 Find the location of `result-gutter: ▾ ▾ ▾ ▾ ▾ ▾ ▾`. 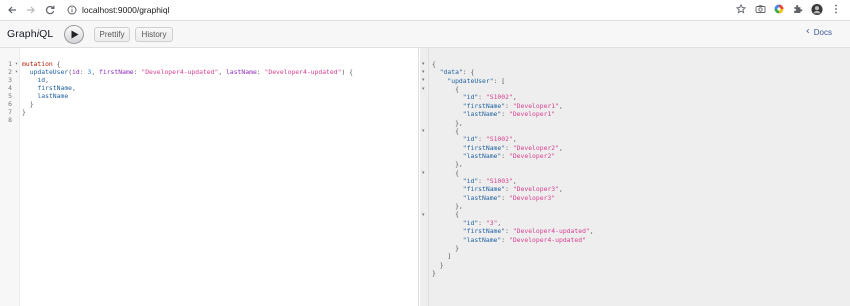

result-gutter: ▾ ▾ ▾ ▾ ▾ ▾ ▾ is located at coordinates (424, 177).